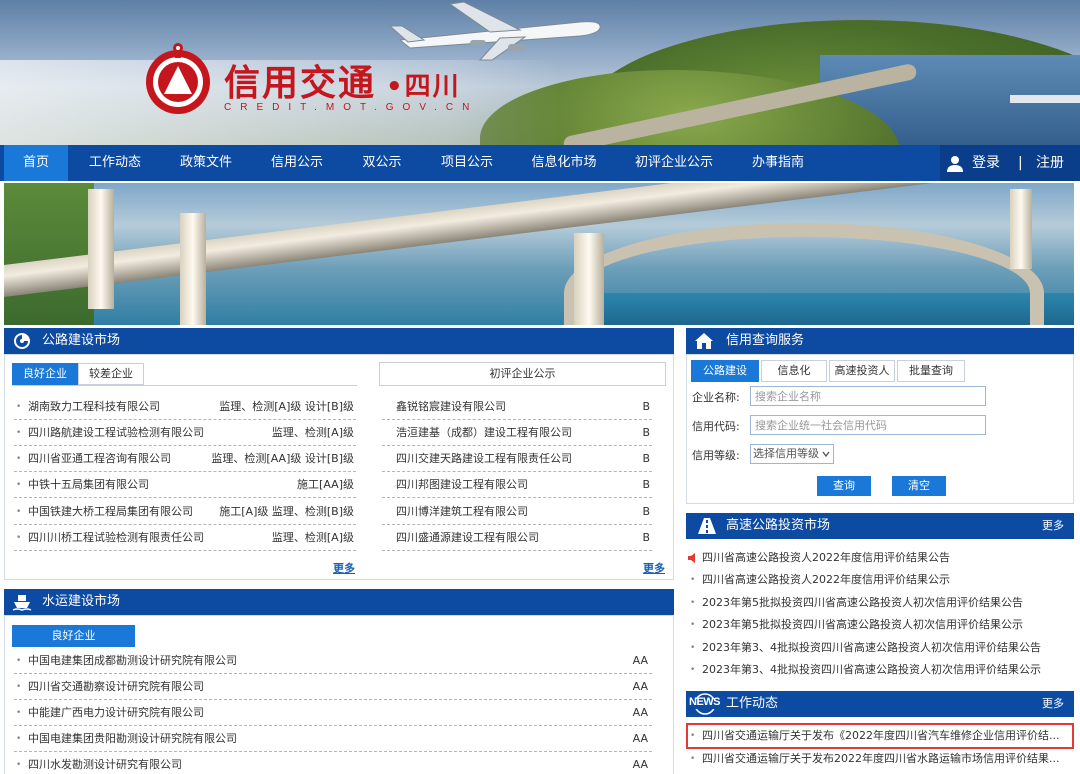 The width and height of the screenshot is (1080, 774). Describe the element at coordinates (880, 704) in the screenshot. I see `work-news-header: NEWS 工作动态 更多` at that location.